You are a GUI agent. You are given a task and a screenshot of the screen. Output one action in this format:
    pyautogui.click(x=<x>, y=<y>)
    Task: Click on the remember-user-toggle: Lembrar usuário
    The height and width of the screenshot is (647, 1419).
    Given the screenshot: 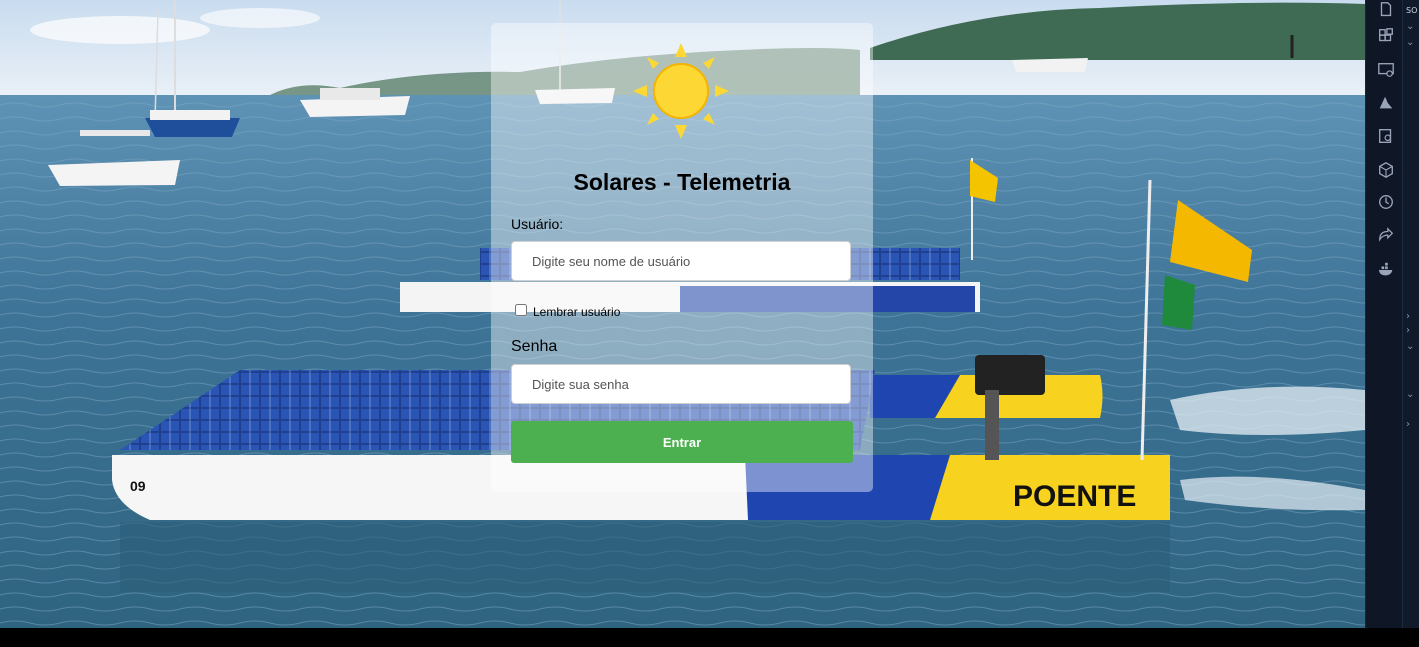 What is the action you would take?
    pyautogui.click(x=568, y=311)
    